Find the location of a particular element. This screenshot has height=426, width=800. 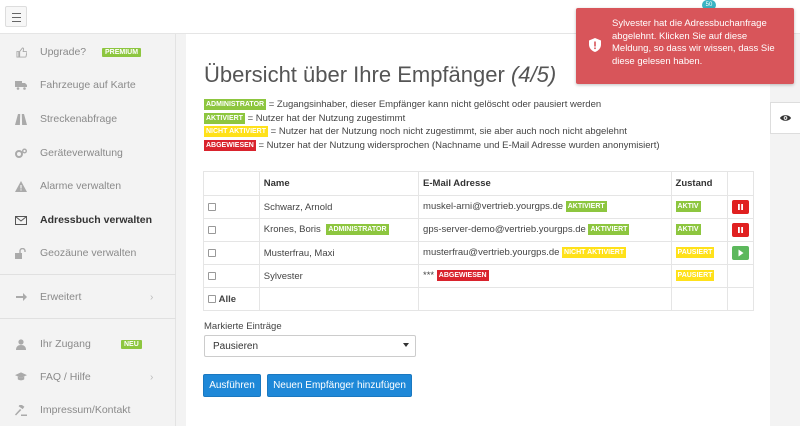

new-badge: NEU is located at coordinates (131, 344).